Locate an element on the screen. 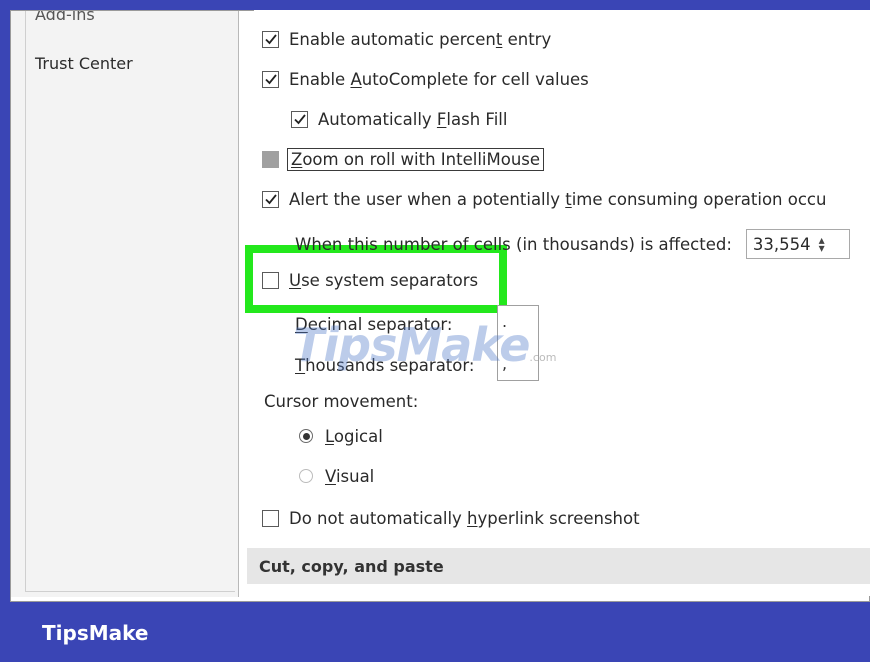 This screenshot has width=870, height=662. sidebar-item-add-ins: Add-ins is located at coordinates (65, 17).